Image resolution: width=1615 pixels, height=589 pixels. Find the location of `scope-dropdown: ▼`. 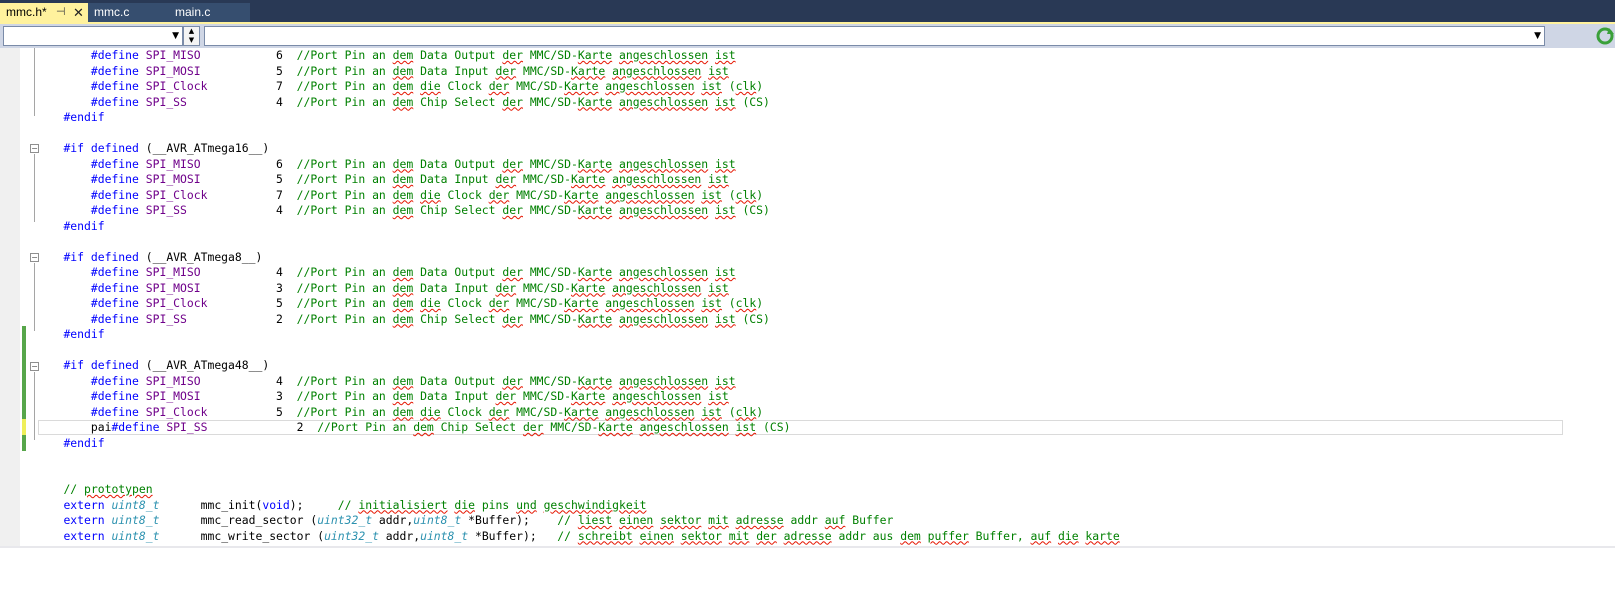

scope-dropdown: ▼ is located at coordinates (93, 36).